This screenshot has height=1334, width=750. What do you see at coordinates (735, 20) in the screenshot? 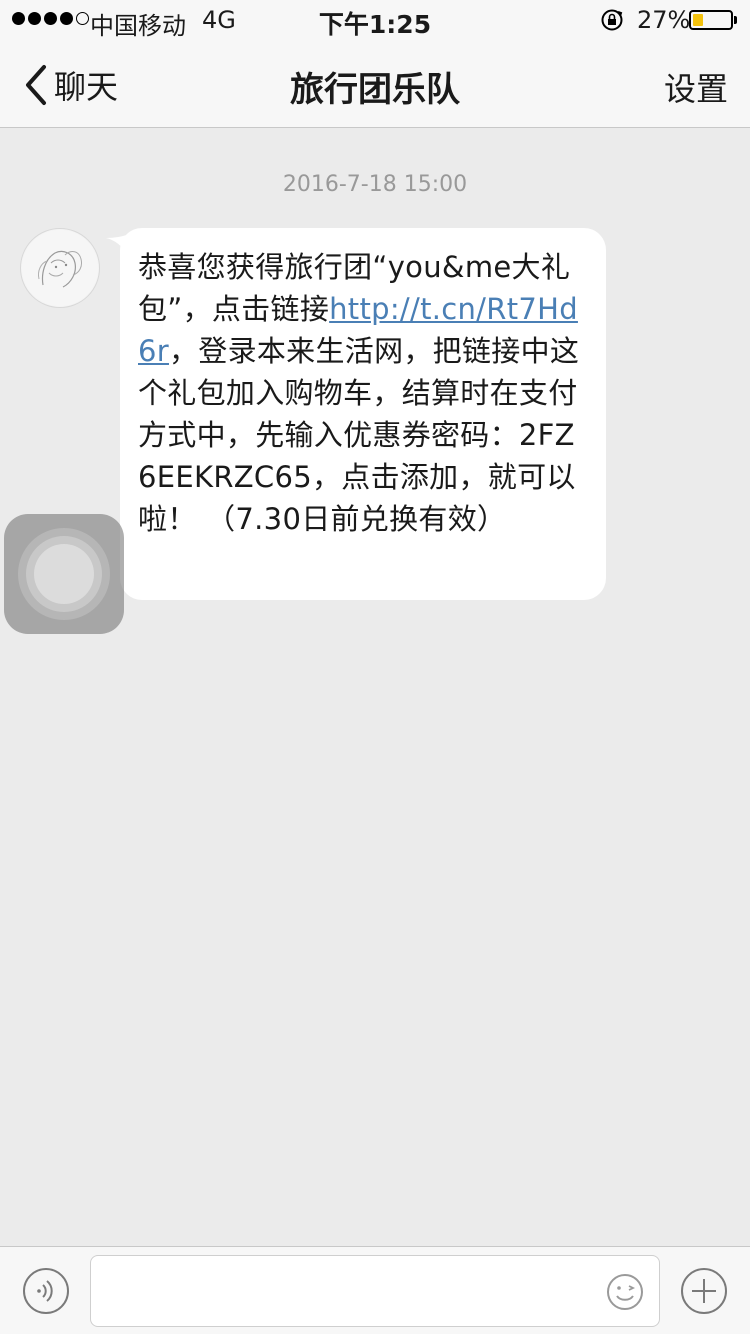
I see `battery-tip` at bounding box center [735, 20].